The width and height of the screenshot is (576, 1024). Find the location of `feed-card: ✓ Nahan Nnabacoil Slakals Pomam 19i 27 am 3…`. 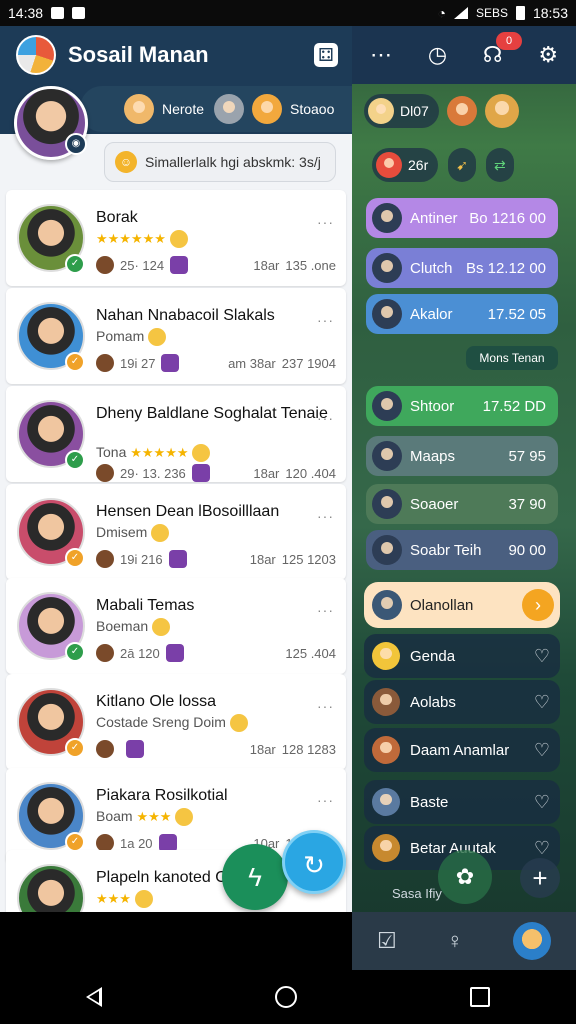

feed-card: ✓ Nahan Nnabacoil Slakals Pomam 19i 27 am 3… is located at coordinates (176, 336).